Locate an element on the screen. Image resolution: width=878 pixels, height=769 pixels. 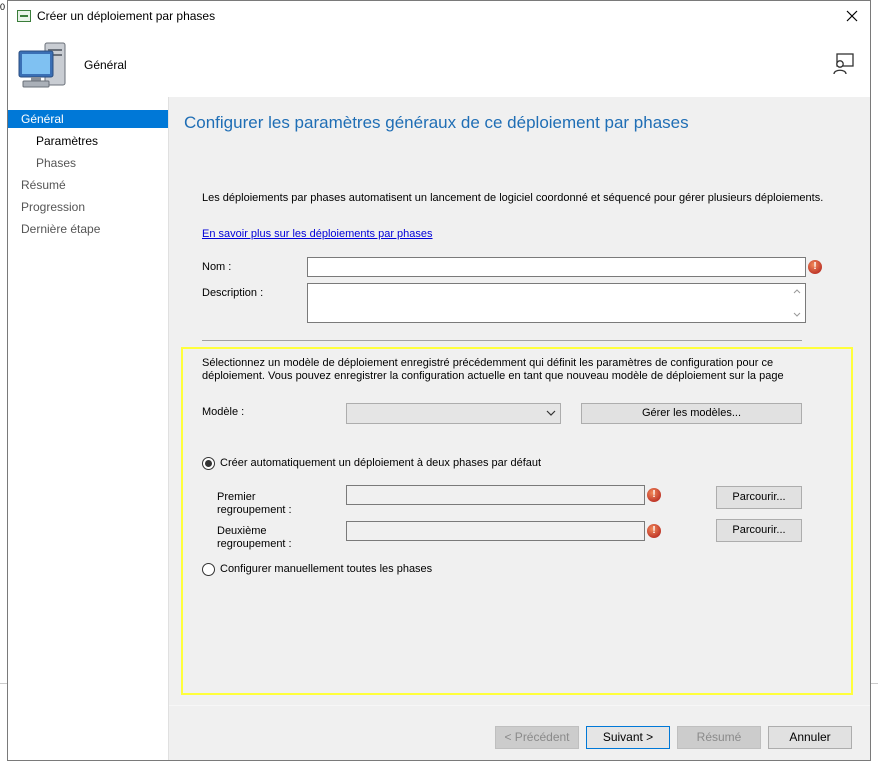
summary-button: Résumé is located at coordinates (719, 737).